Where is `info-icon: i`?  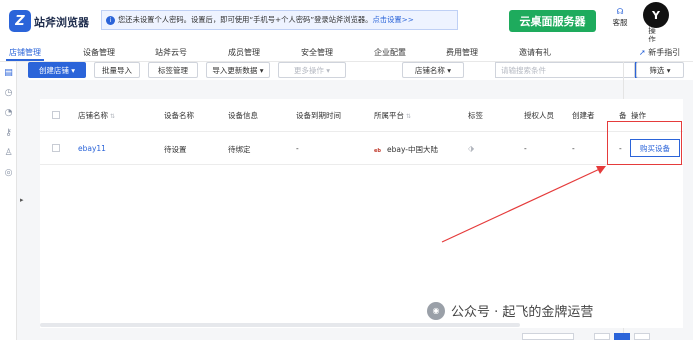 info-icon: i is located at coordinates (110, 20).